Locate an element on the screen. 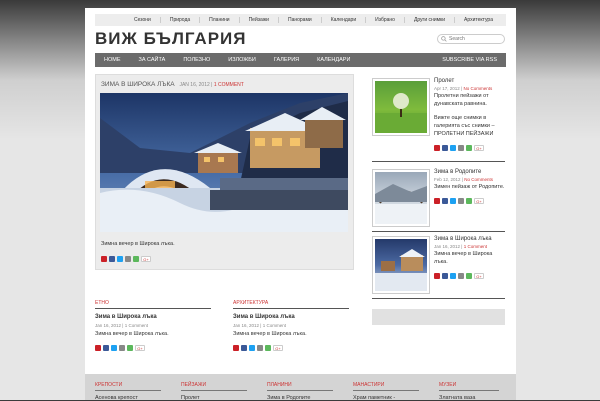 This screenshot has width=600, height=401. sidebar-excerpt: Зимна вечер в Широка лъка. is located at coordinates (463, 258).